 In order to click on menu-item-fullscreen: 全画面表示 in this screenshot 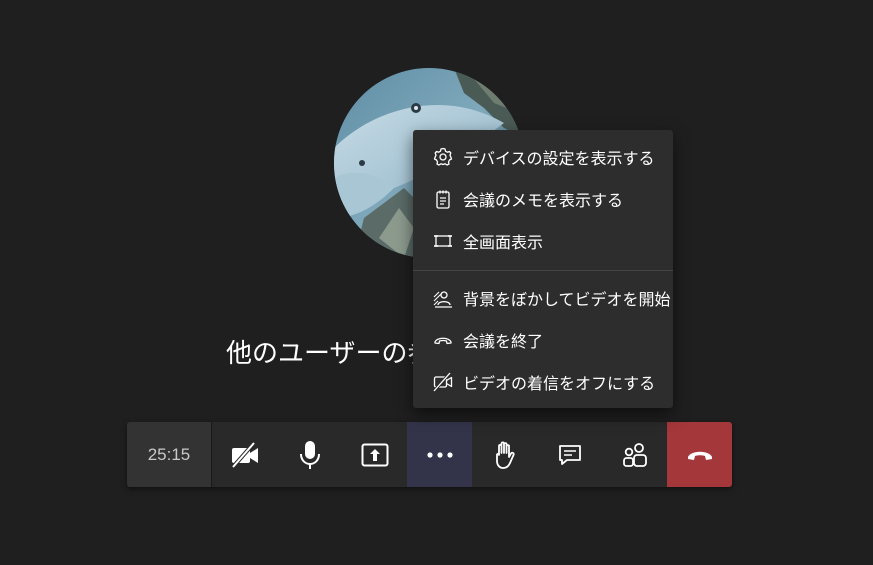, I will do `click(543, 241)`.